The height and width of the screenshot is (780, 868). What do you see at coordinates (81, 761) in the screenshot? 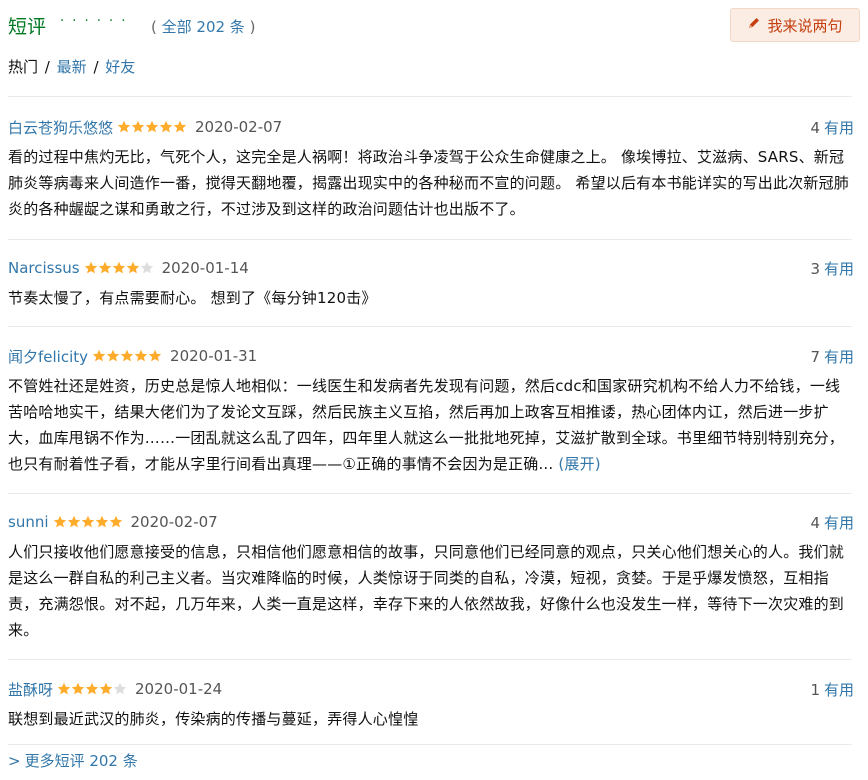
I see `more-reviews-label: 更多短评 202 条` at bounding box center [81, 761].